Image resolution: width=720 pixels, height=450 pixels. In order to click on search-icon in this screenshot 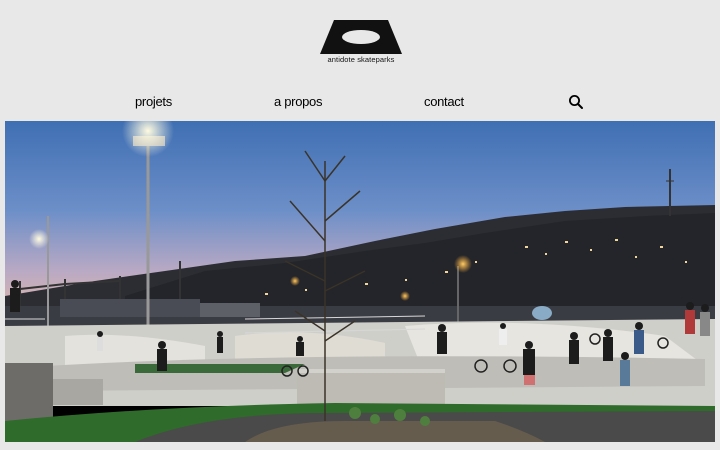, I will do `click(576, 102)`.